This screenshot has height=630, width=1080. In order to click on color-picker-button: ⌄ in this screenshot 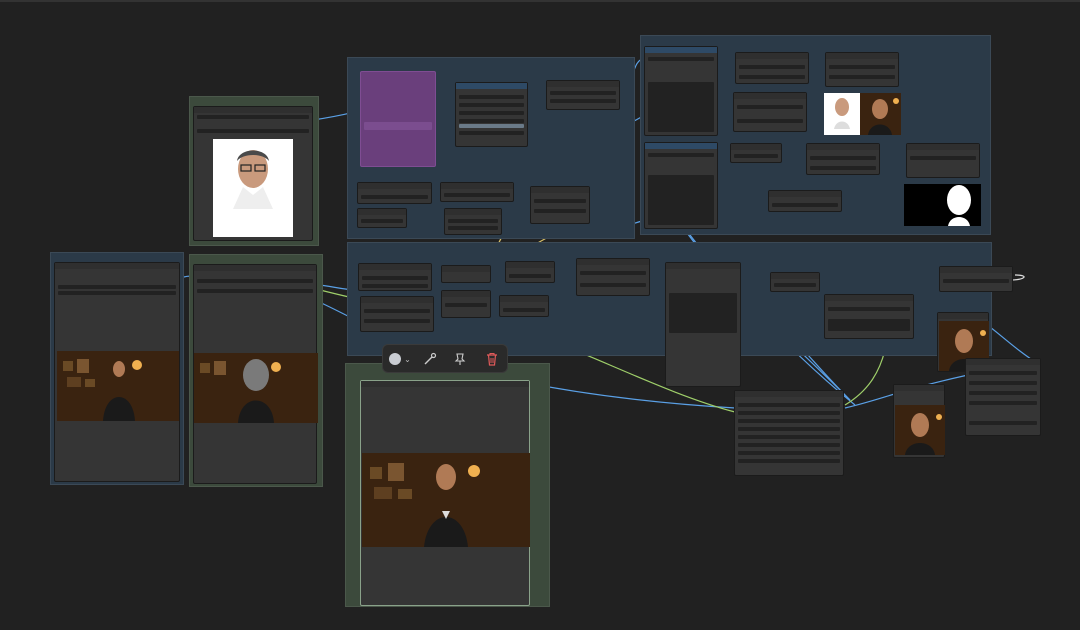, I will do `click(400, 359)`.